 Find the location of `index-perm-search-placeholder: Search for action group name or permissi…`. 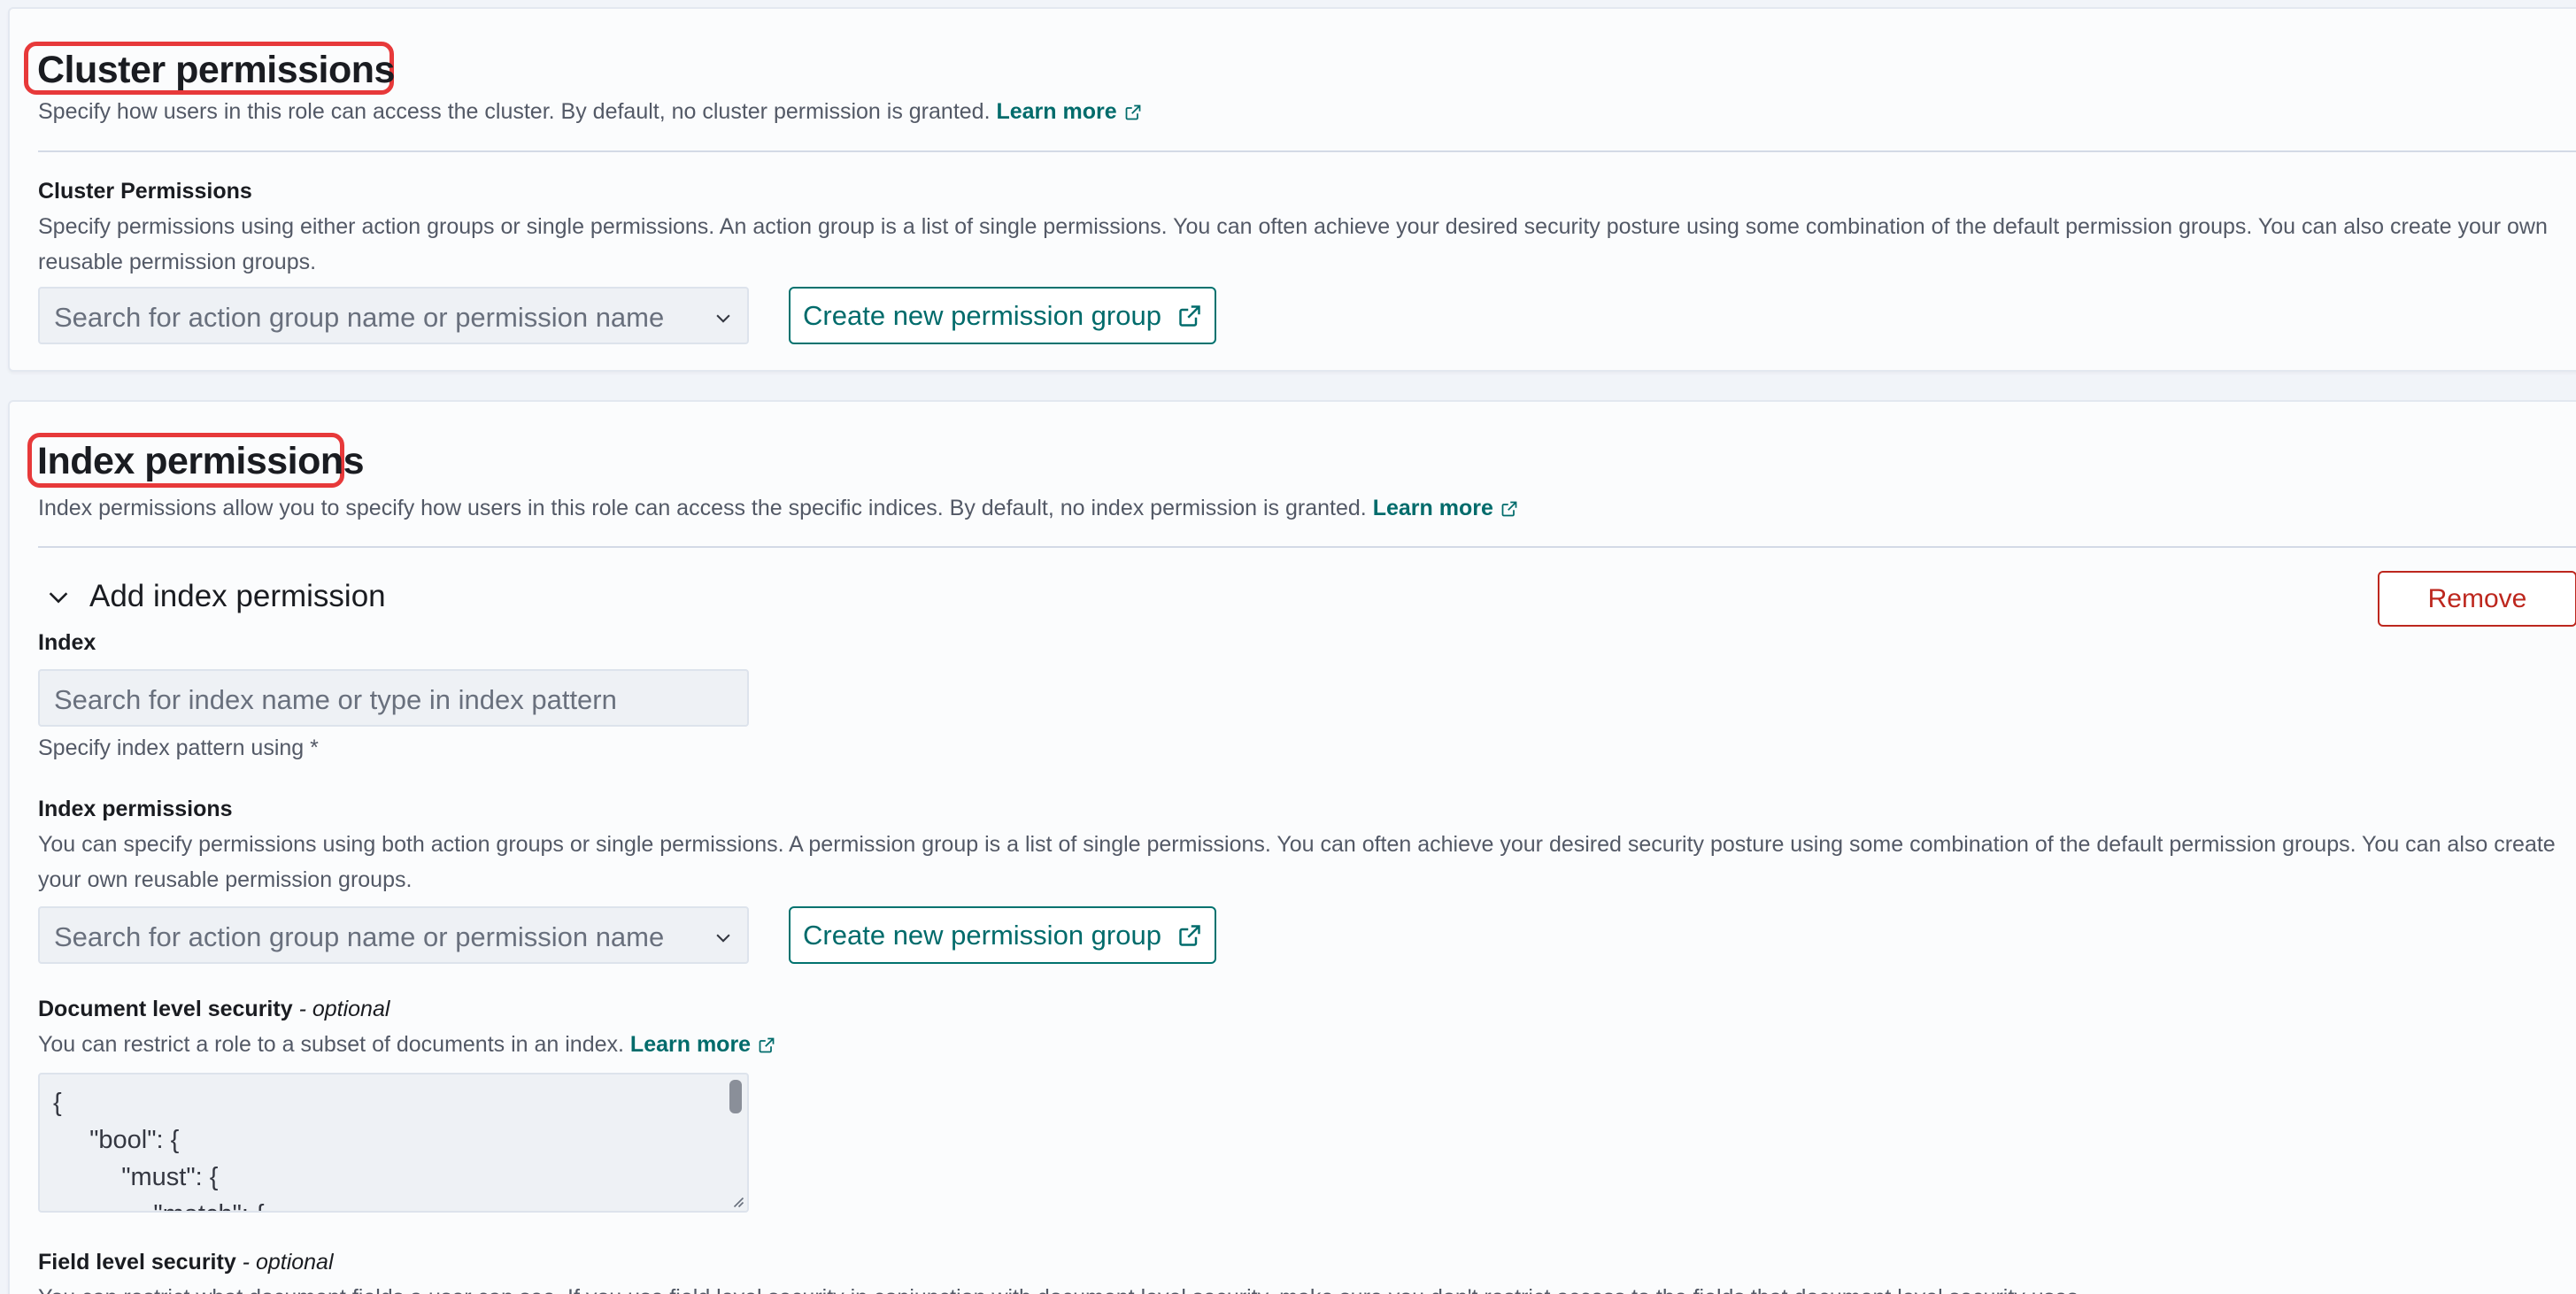

index-perm-search-placeholder: Search for action group name or permissi… is located at coordinates (359, 936).